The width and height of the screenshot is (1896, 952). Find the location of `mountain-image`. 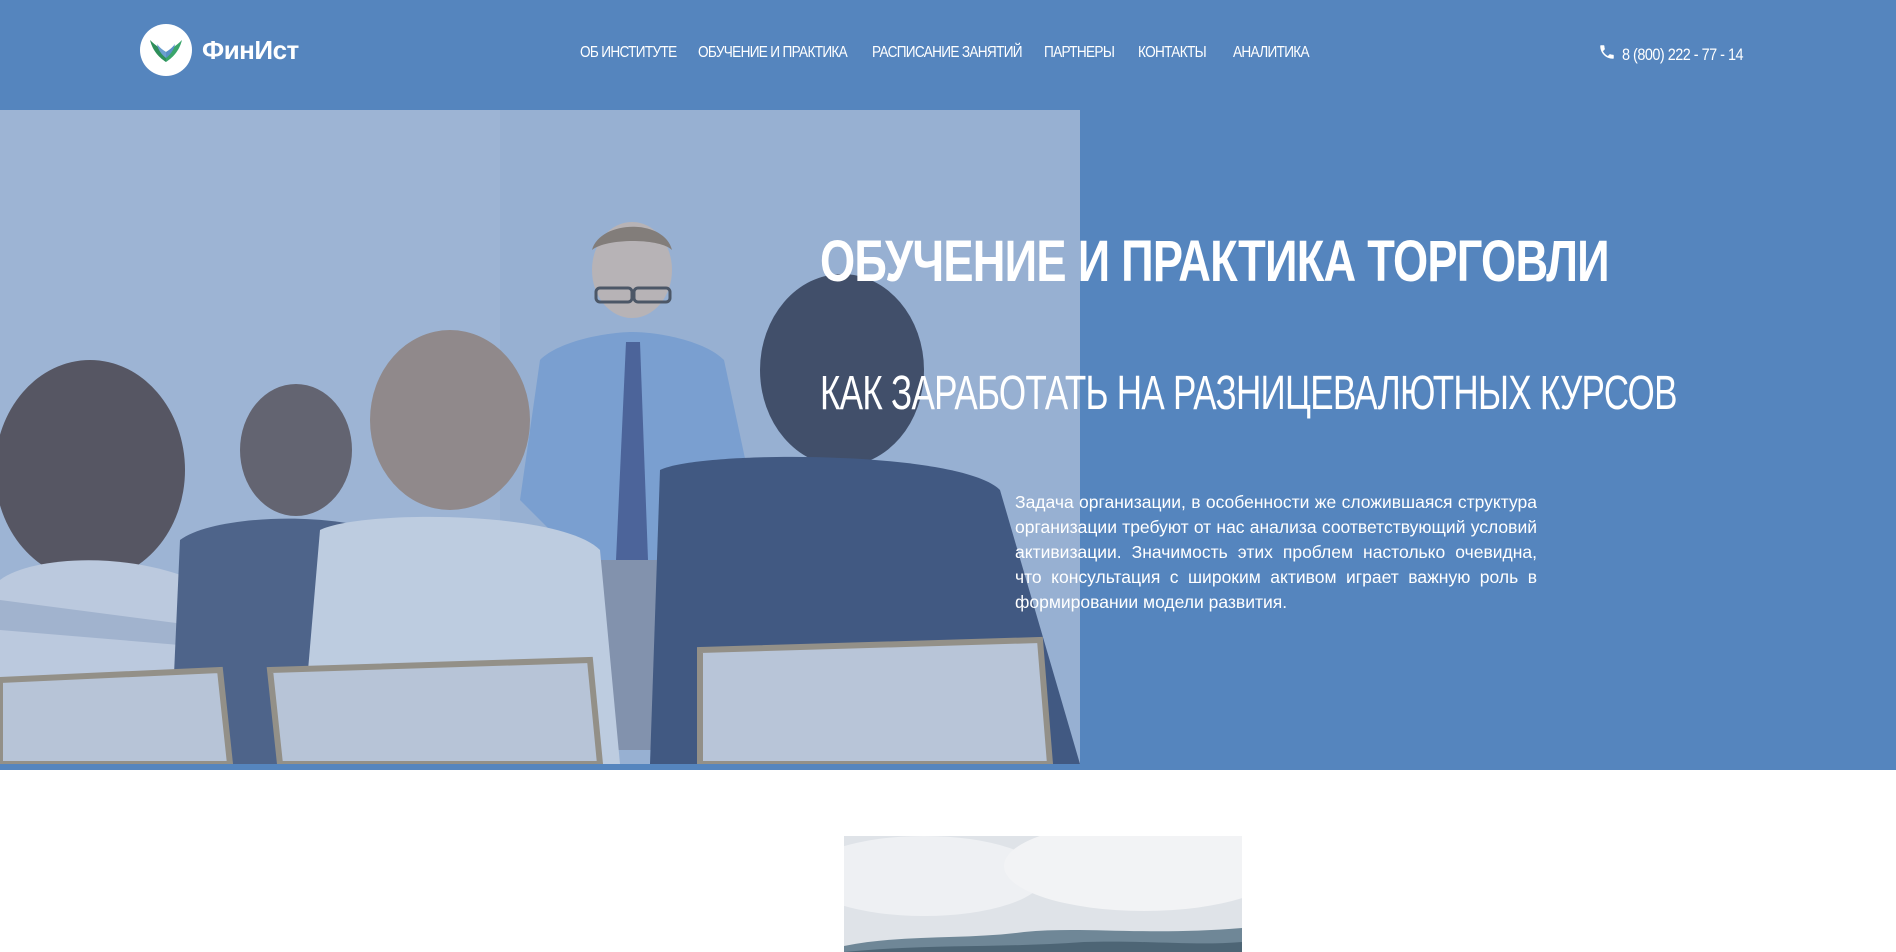

mountain-image is located at coordinates (1043, 894).